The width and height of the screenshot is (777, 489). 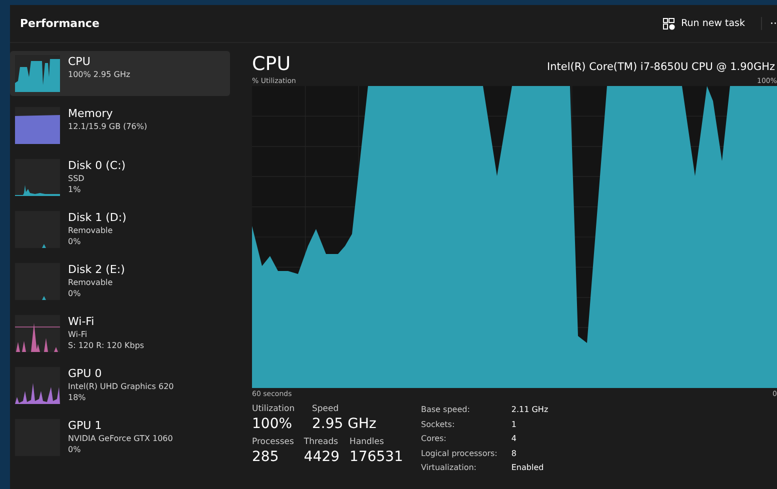 I want to click on detail-value: 2.11 GHz, so click(x=529, y=410).